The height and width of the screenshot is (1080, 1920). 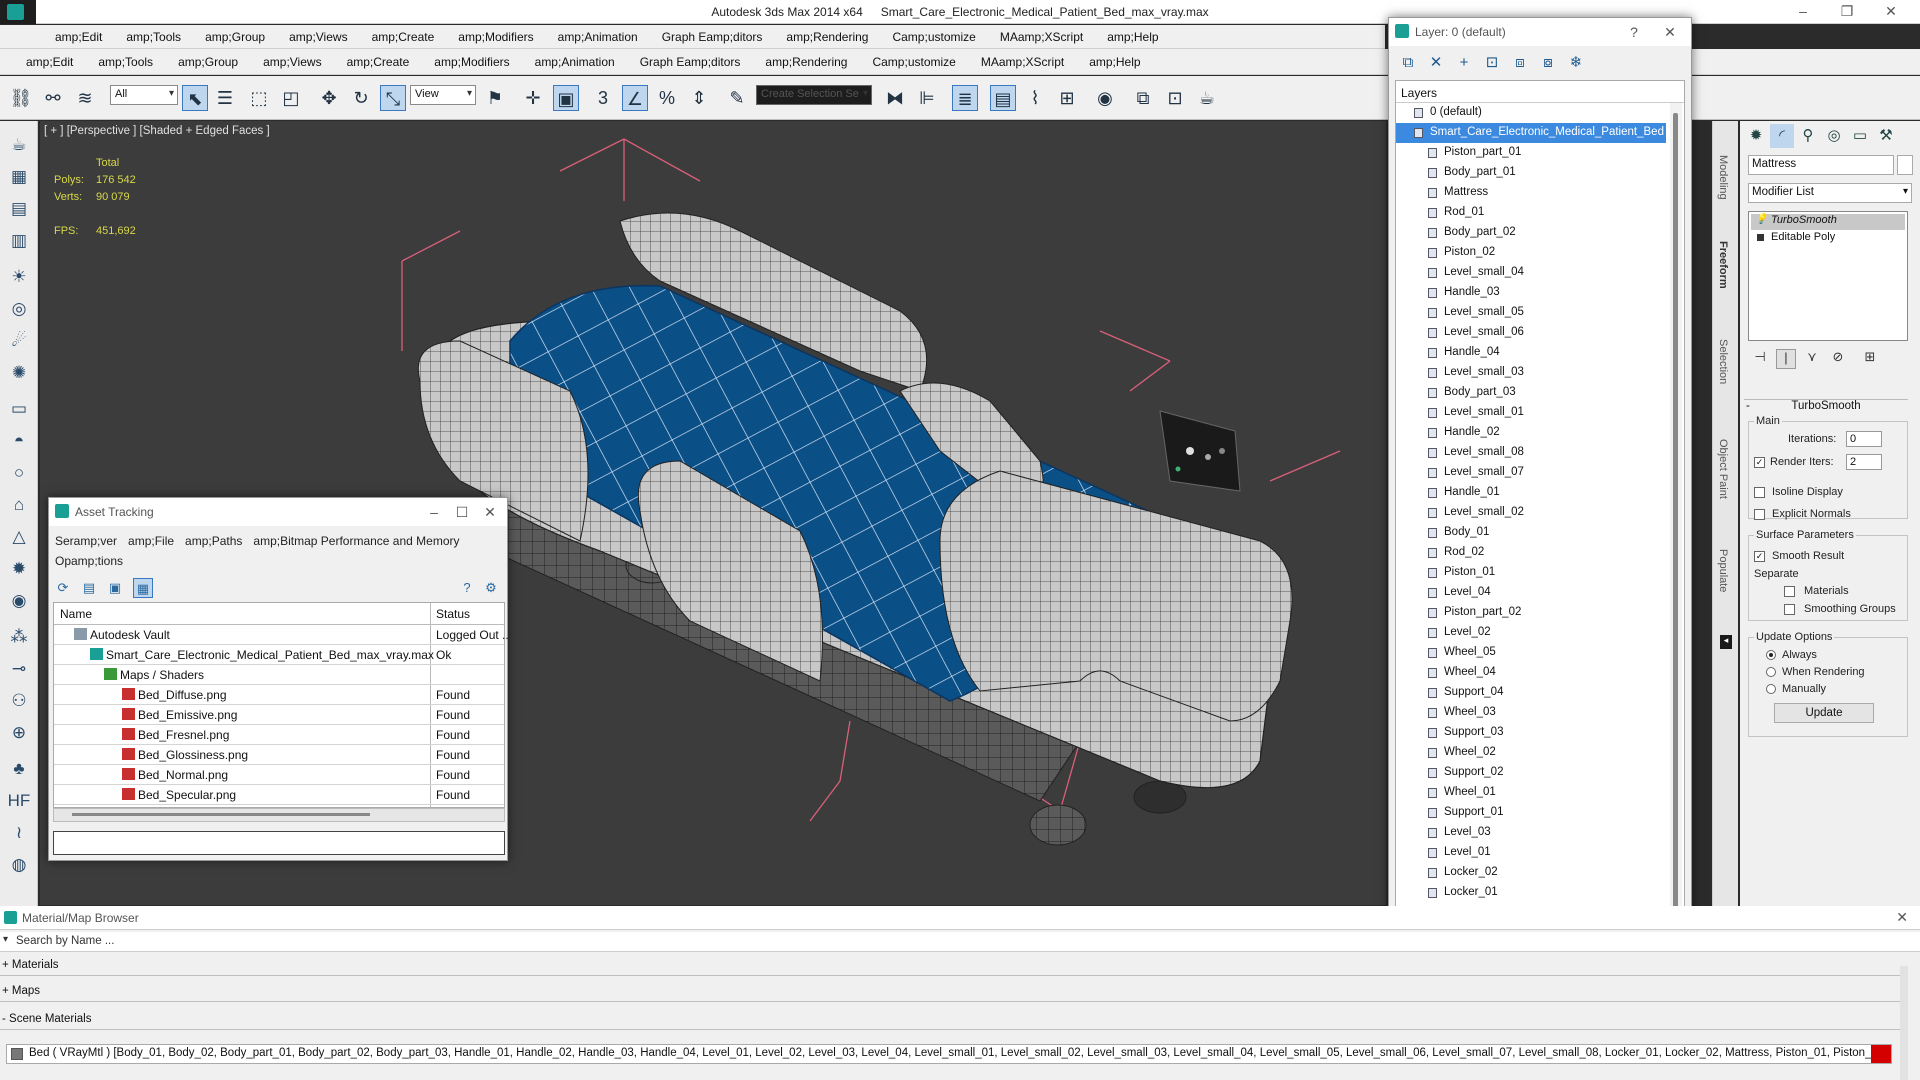 What do you see at coordinates (1759, 492) in the screenshot?
I see `isoline-display-checkbox` at bounding box center [1759, 492].